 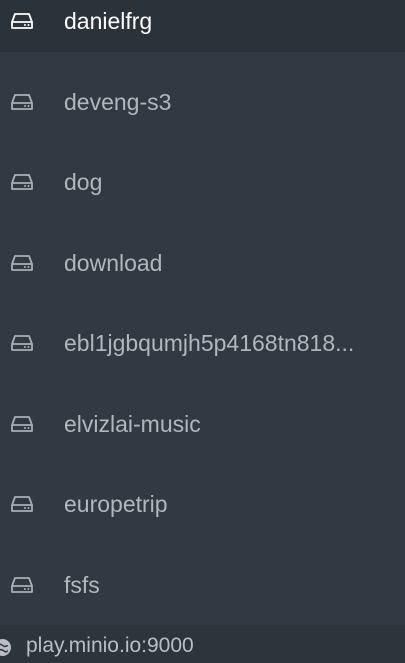 I want to click on bucket-item-danielfrg: danielfrg, so click(x=202, y=26).